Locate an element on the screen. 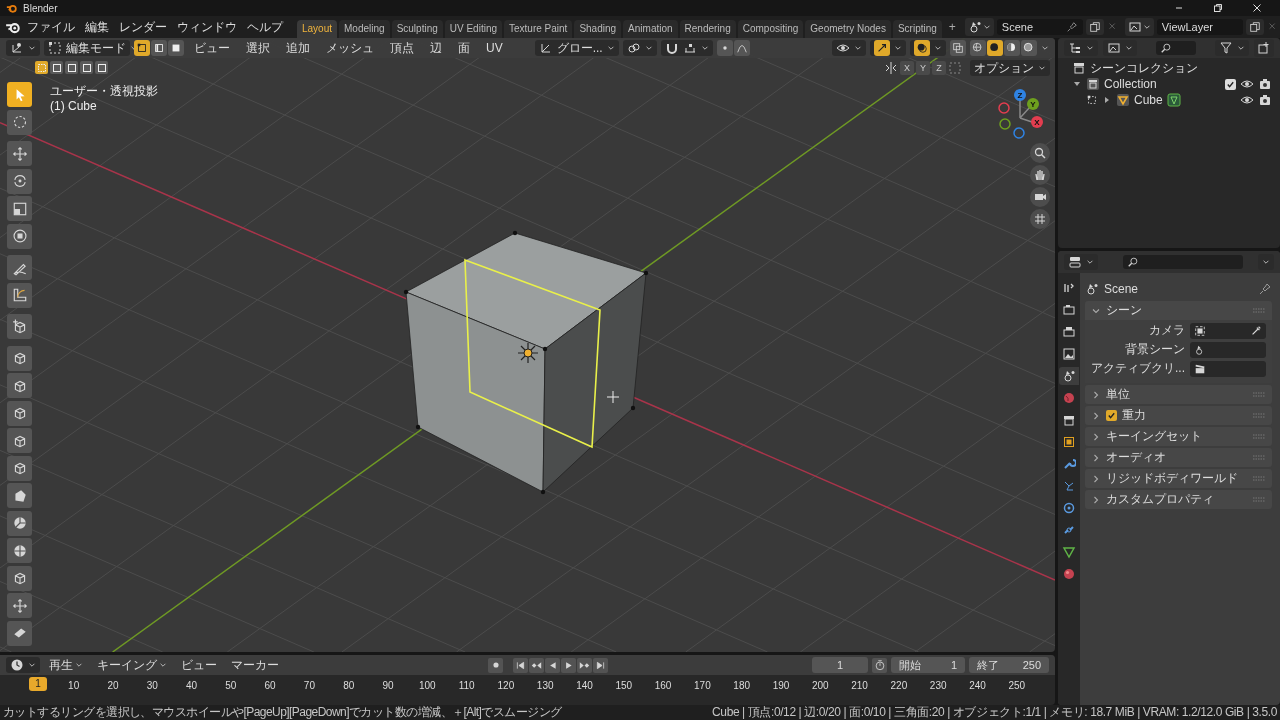 The width and height of the screenshot is (1280, 720). workspace-tab: Animation is located at coordinates (650, 29).